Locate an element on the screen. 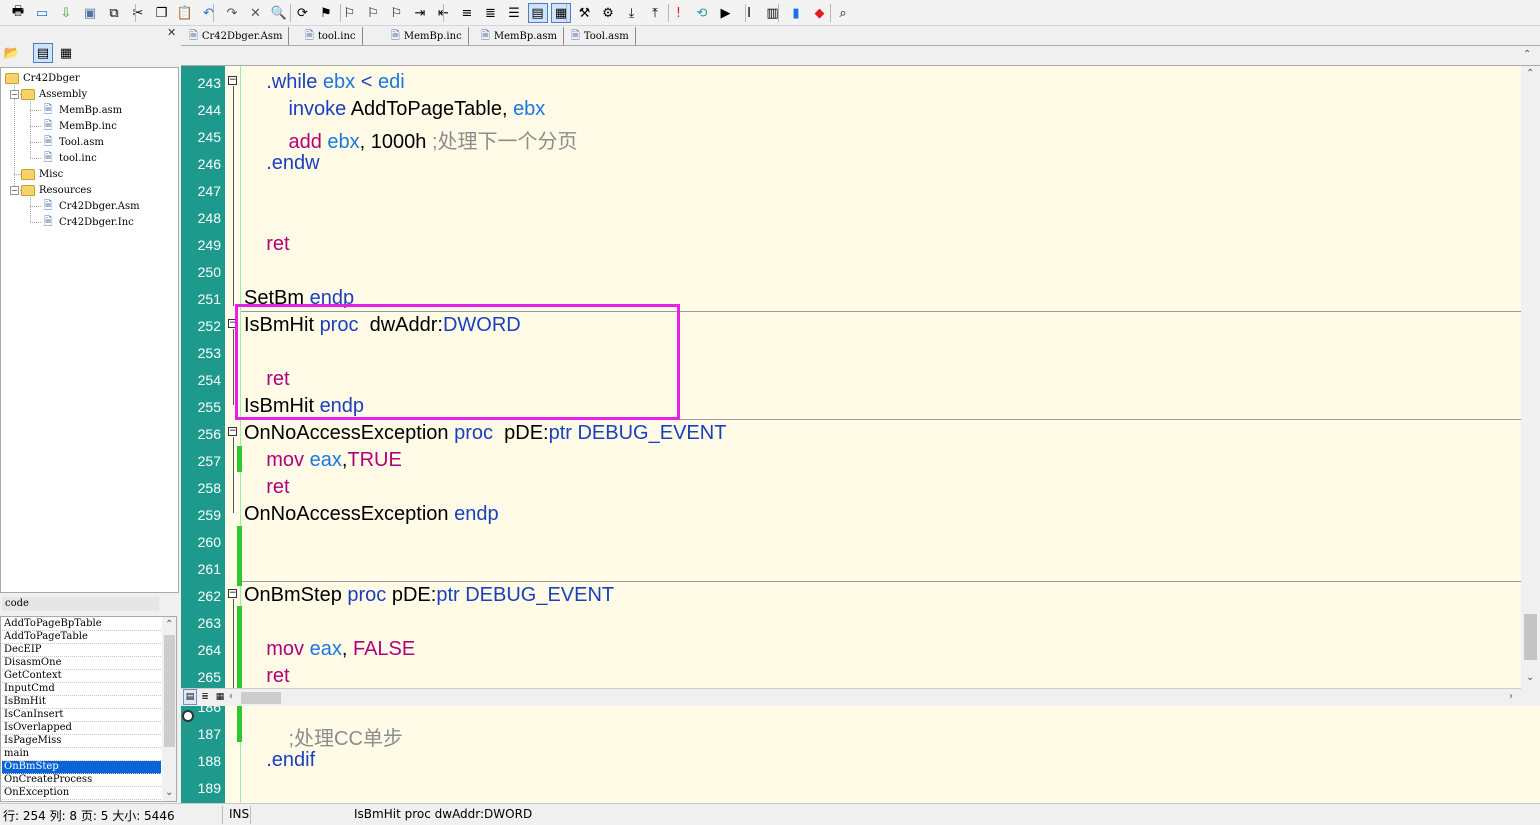 The image size is (1540, 825). tree-folder: Assembly is located at coordinates (54, 94).